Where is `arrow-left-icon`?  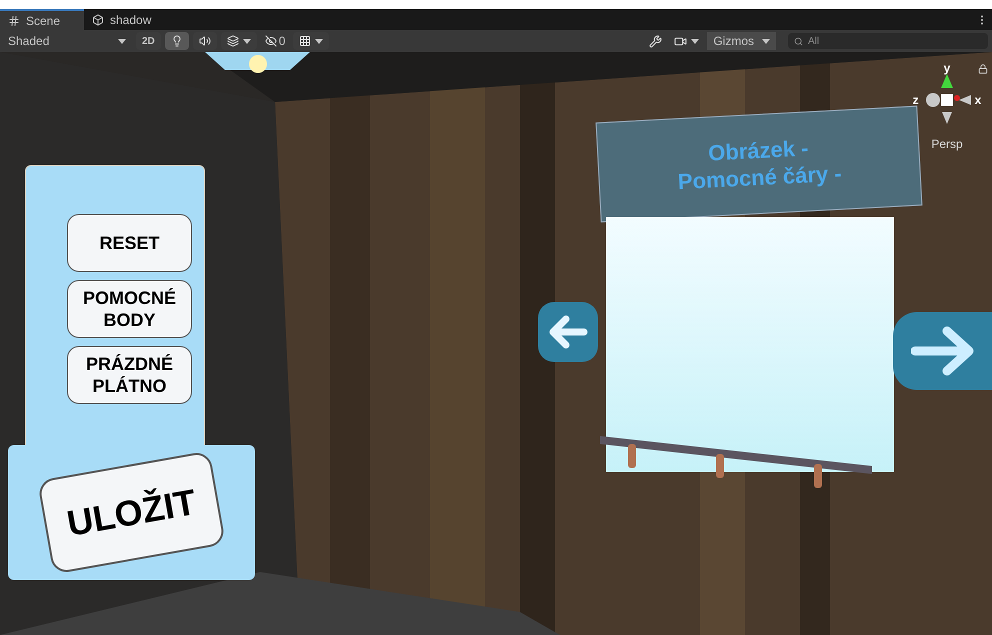 arrow-left-icon is located at coordinates (568, 332).